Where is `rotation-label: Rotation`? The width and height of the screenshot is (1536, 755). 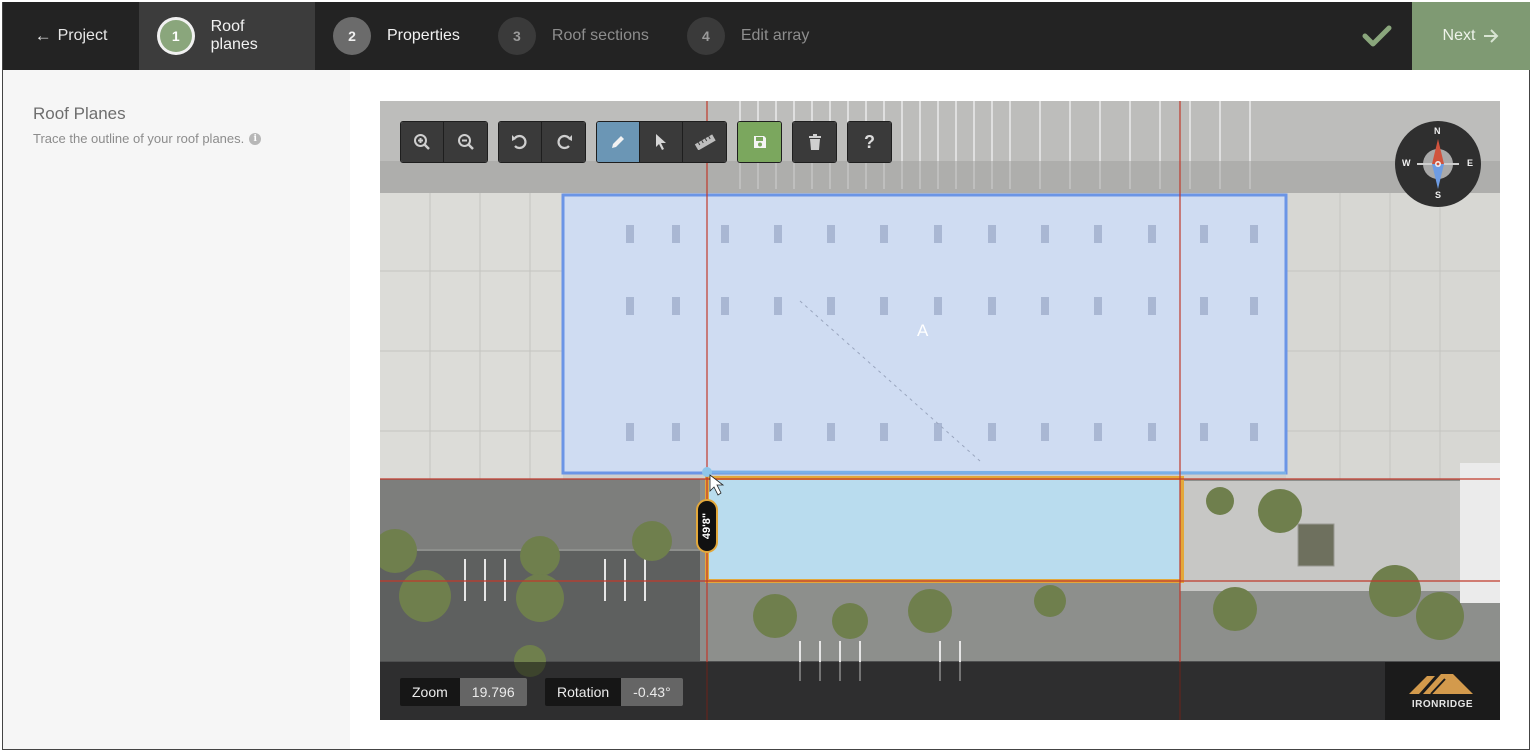 rotation-label: Rotation is located at coordinates (583, 692).